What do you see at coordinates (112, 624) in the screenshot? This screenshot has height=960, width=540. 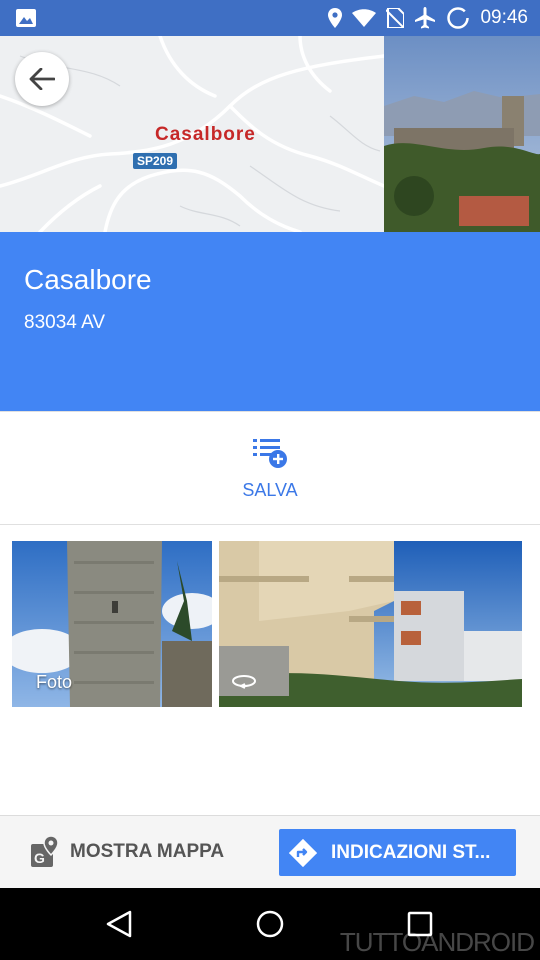 I see `photo-tile-tower: Foto` at bounding box center [112, 624].